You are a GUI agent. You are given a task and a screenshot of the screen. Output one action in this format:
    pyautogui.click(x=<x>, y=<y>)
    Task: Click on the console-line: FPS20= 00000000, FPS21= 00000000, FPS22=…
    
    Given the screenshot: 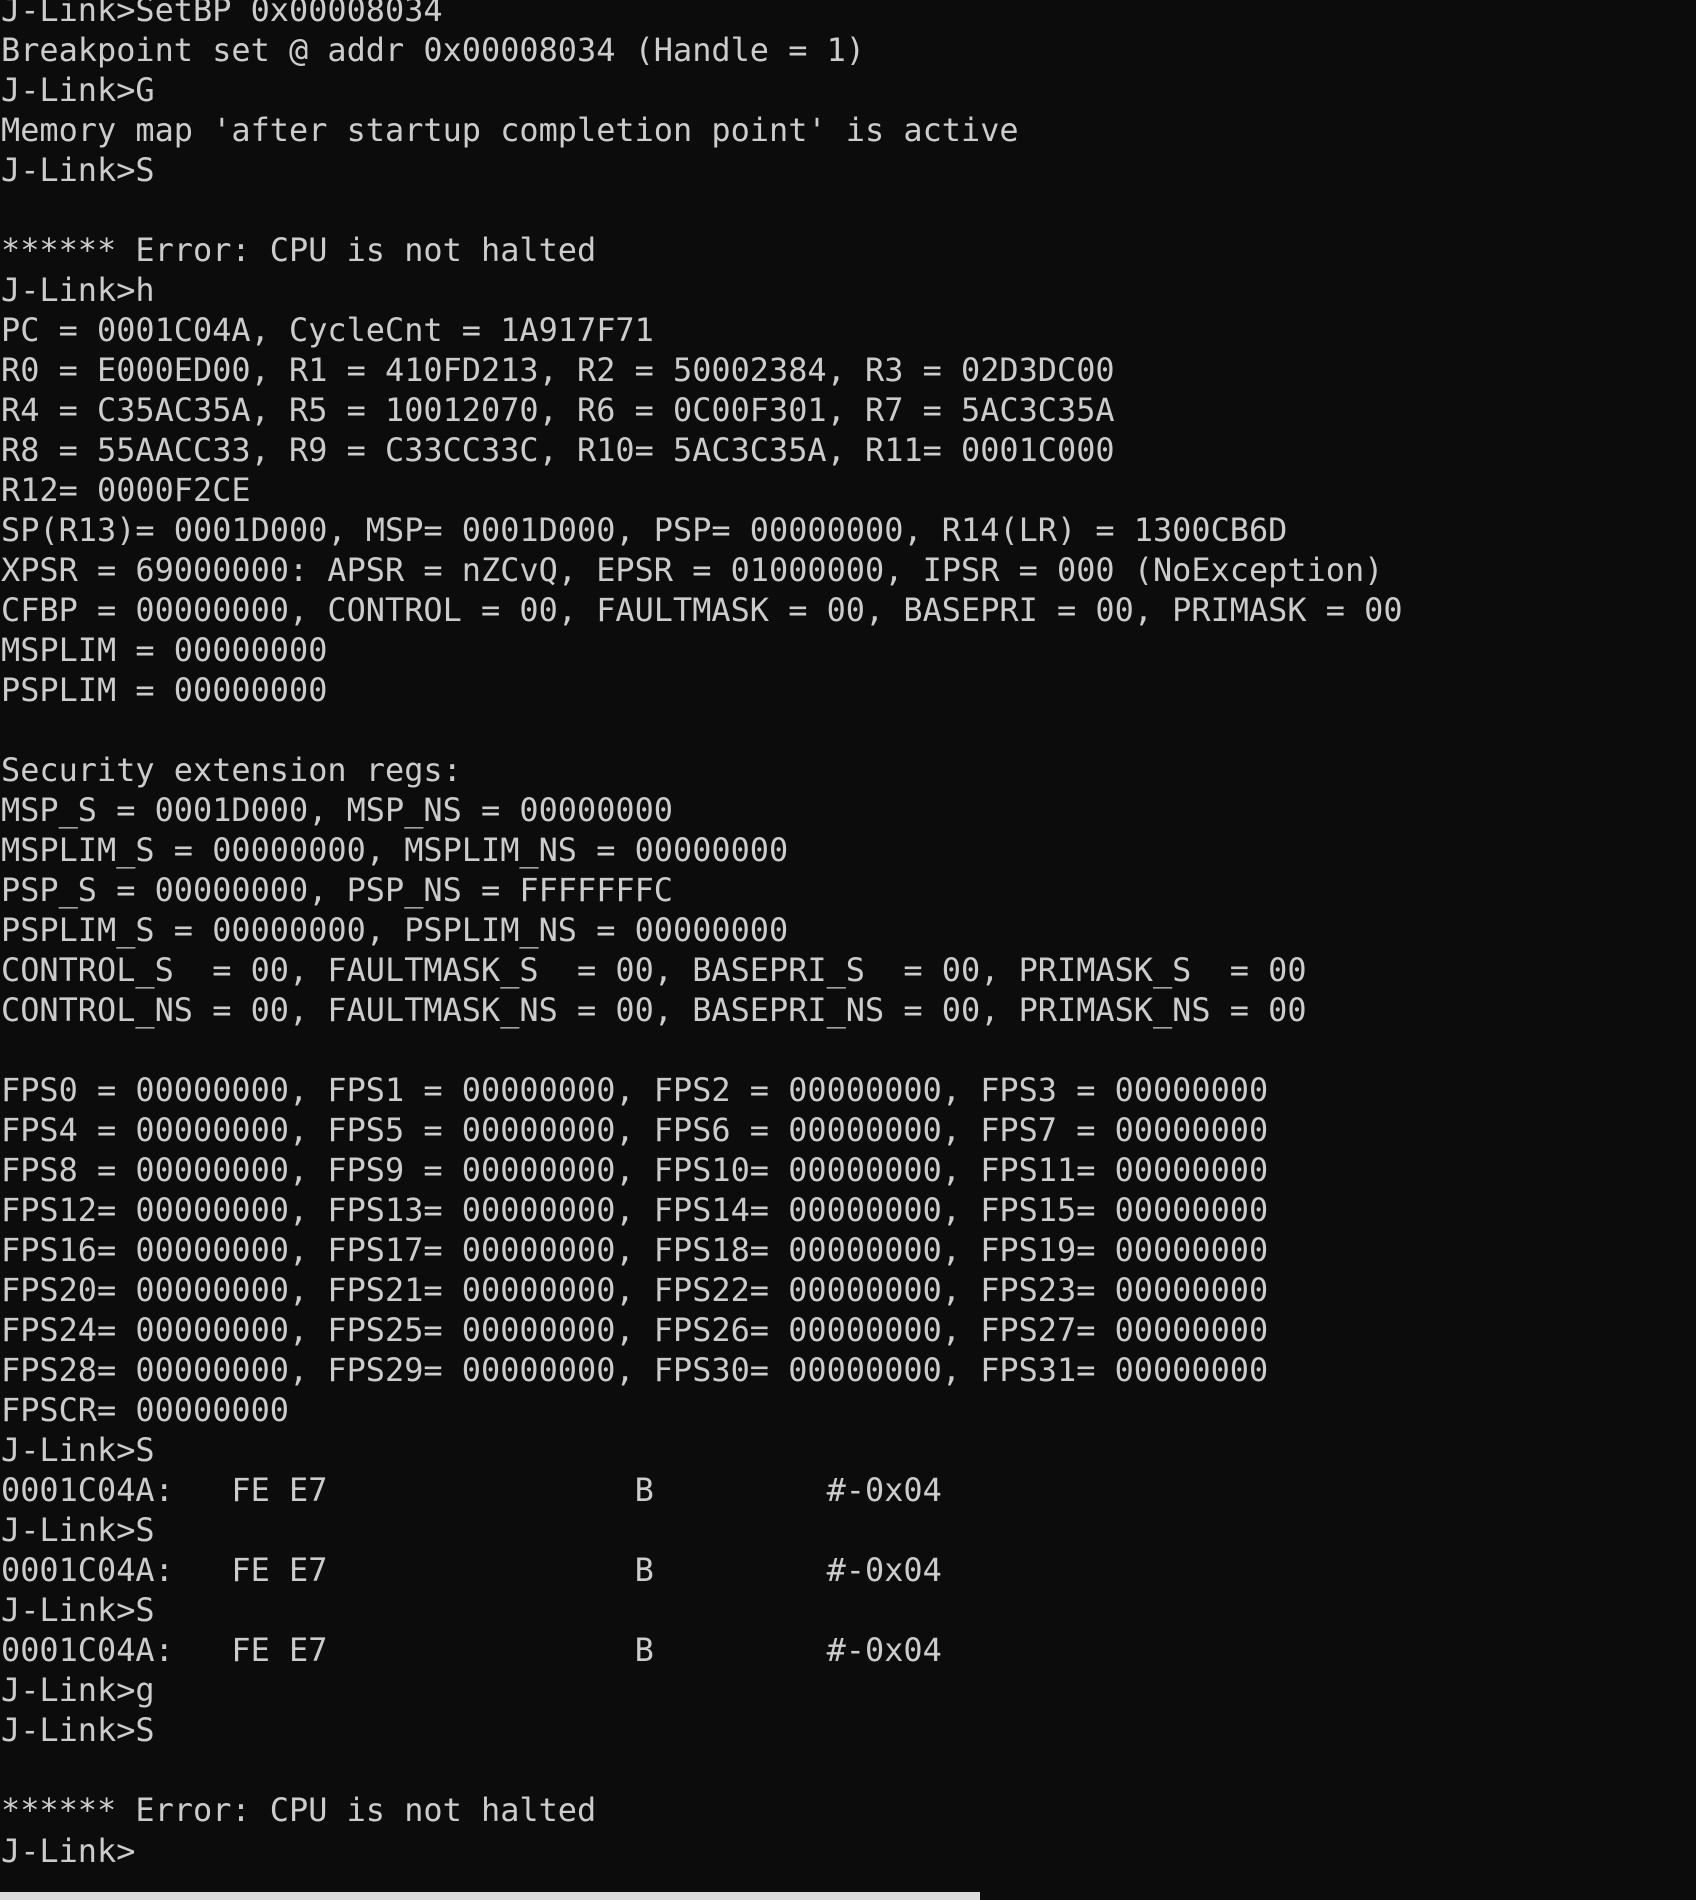 What is the action you would take?
    pyautogui.click(x=635, y=1290)
    